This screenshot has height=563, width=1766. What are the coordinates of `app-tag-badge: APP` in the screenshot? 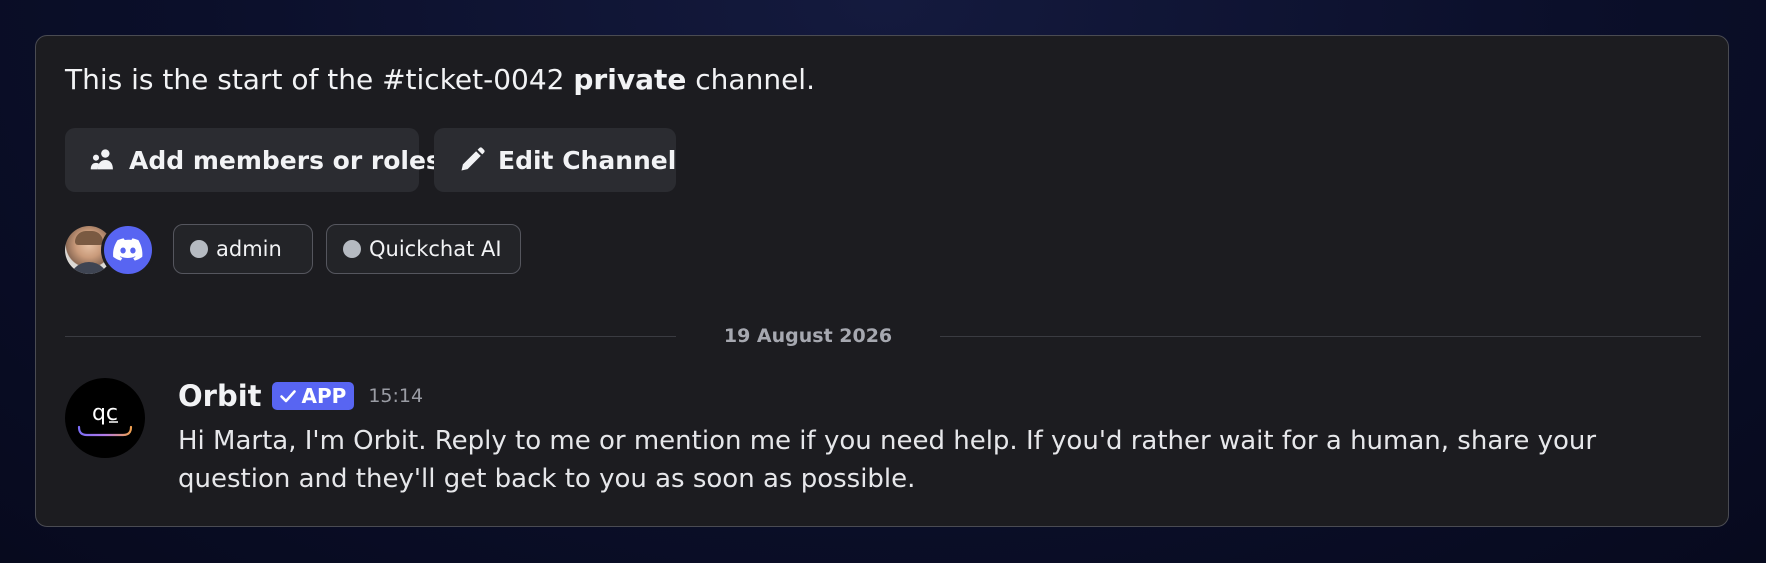 It's located at (313, 396).